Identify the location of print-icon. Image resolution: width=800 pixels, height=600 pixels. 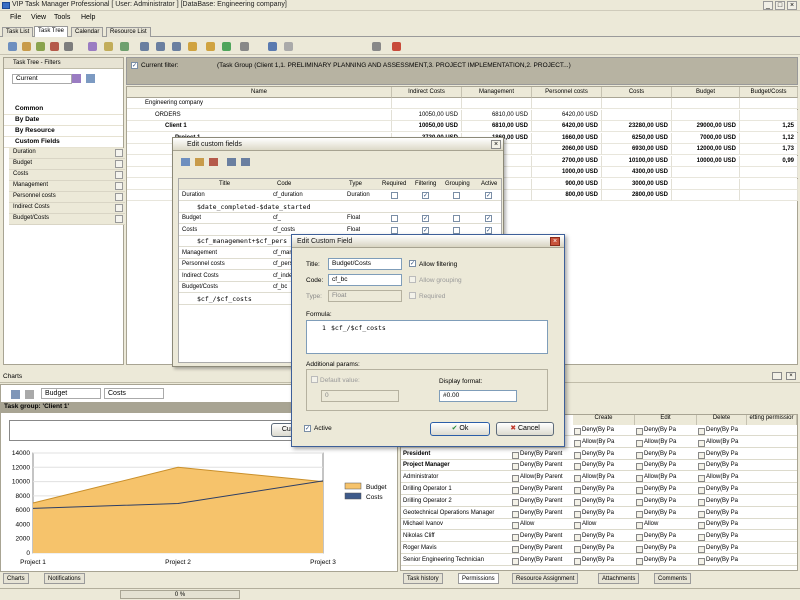
(244, 46).